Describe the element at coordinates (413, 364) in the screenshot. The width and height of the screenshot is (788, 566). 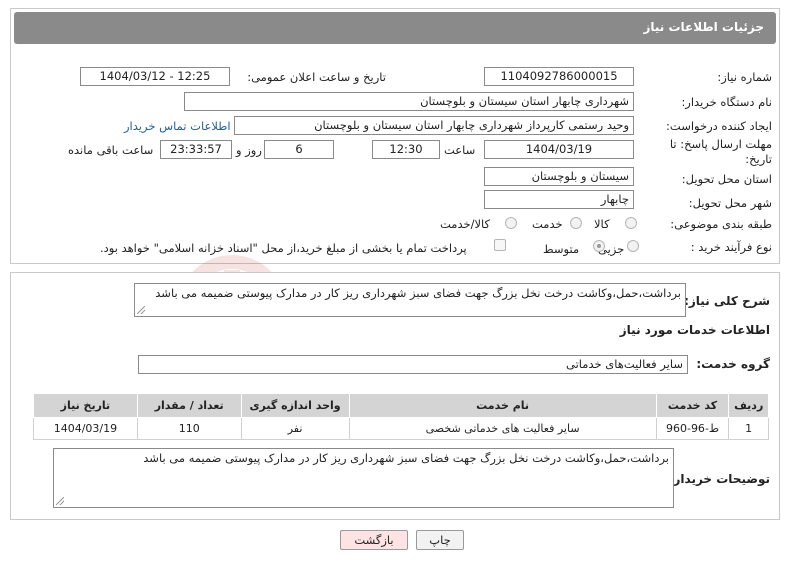
I see `service-group-field: سایر فعالیت‌های خدماتی` at that location.